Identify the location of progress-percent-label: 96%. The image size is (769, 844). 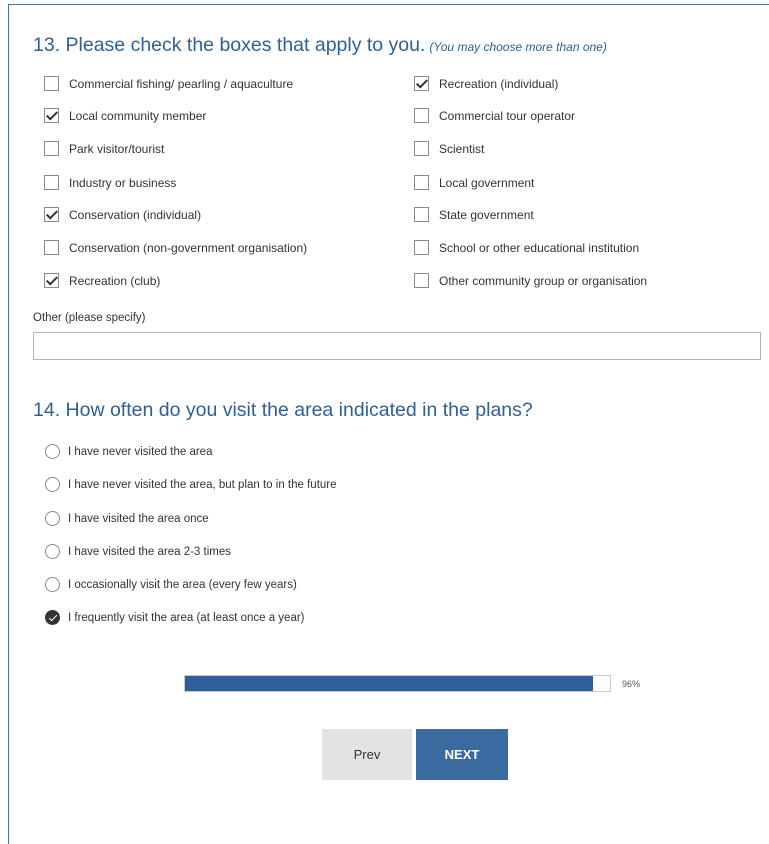
(631, 684).